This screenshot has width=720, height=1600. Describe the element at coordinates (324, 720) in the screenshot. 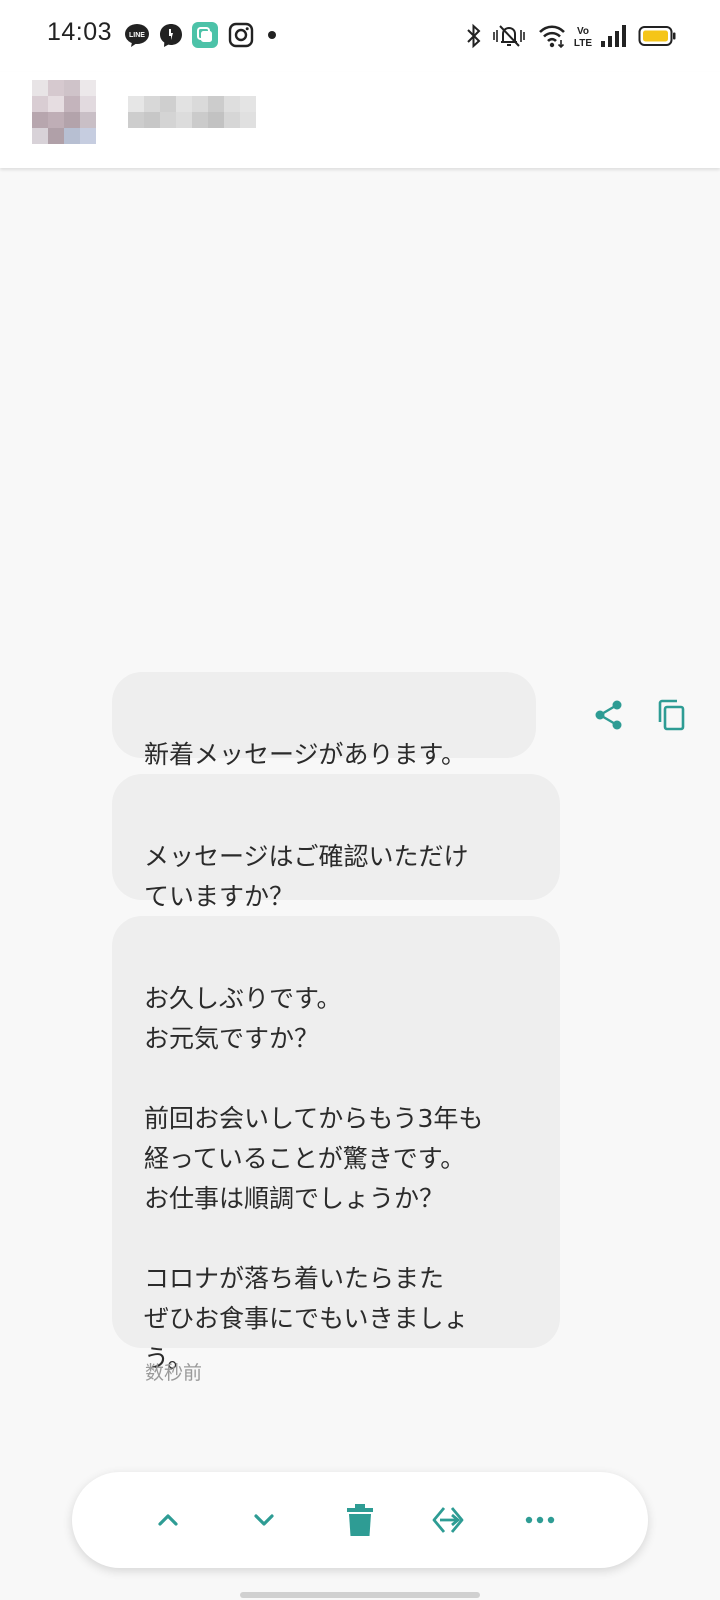

I see `message-bubble: 新着メッセージがあります。` at that location.